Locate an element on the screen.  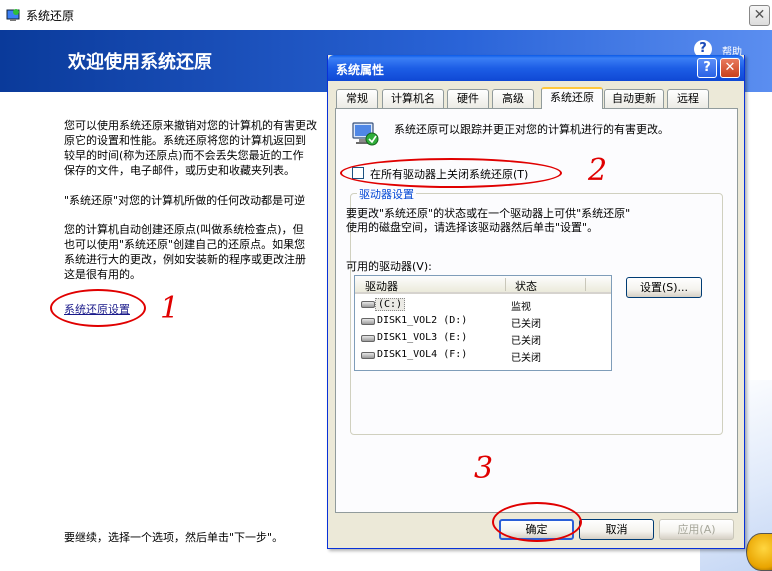
drive-row: DISK1_VOL3 (E:) 已关闭 is located at coordinates (483, 338).